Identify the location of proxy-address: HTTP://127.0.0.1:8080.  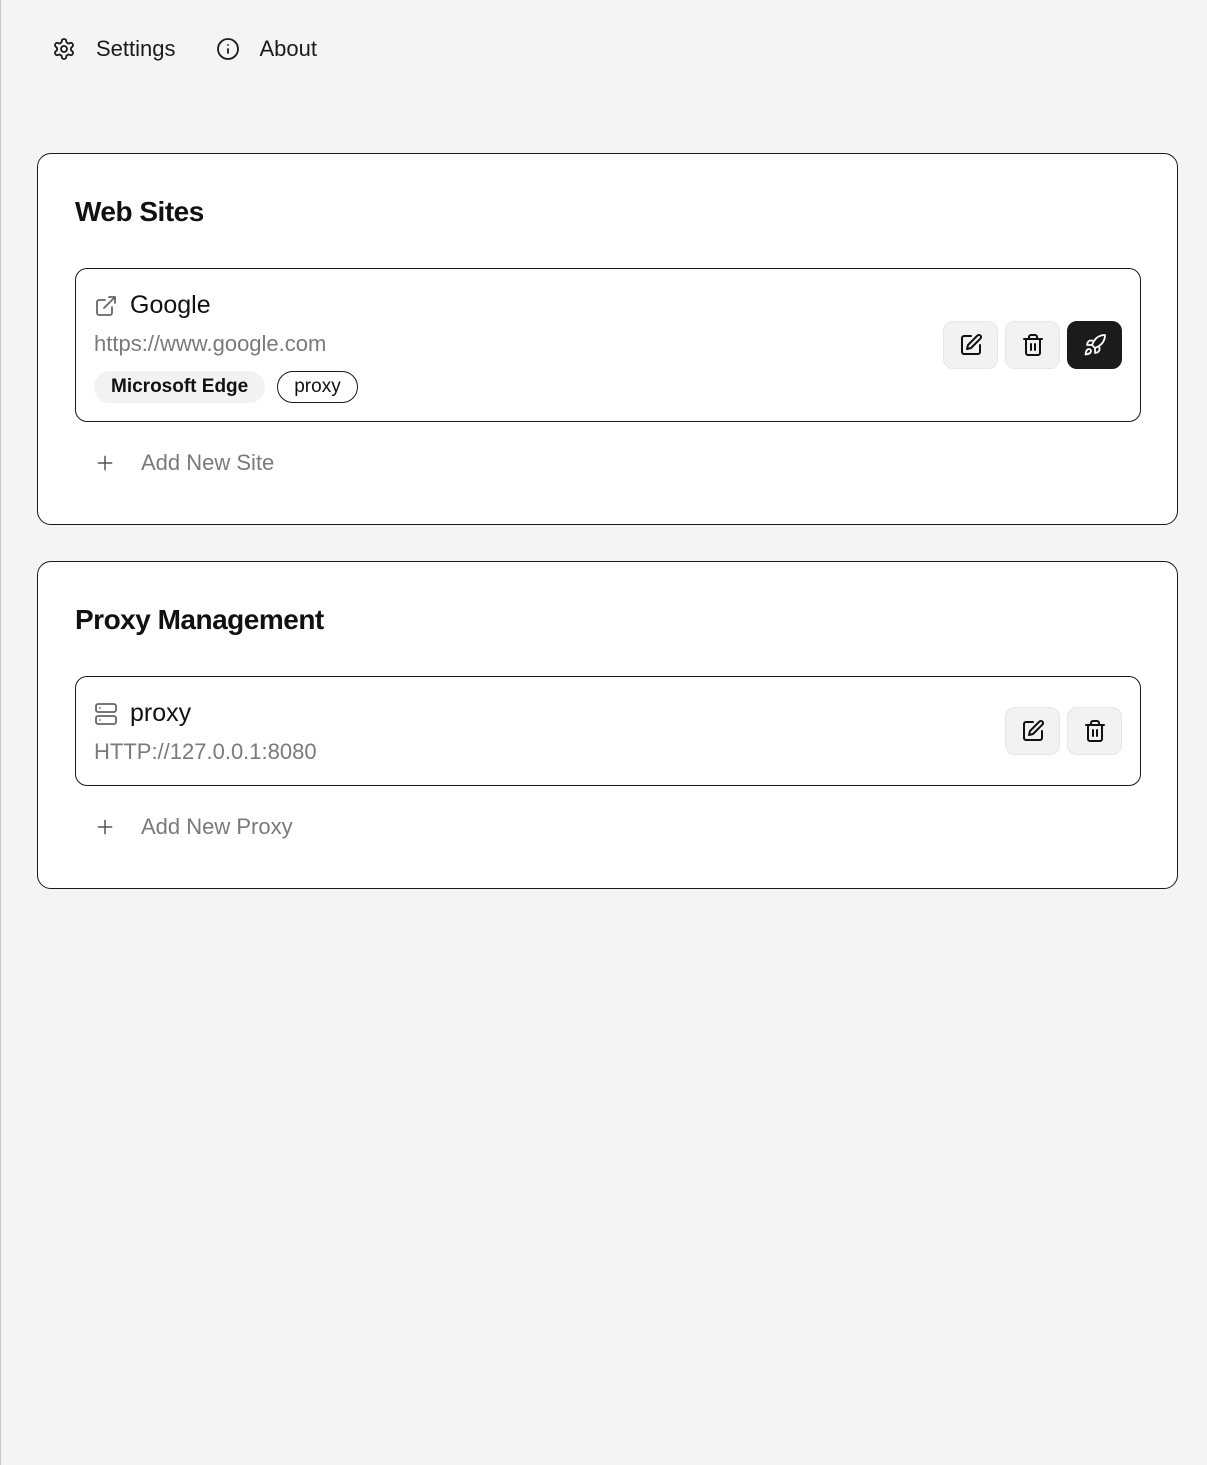
(205, 751).